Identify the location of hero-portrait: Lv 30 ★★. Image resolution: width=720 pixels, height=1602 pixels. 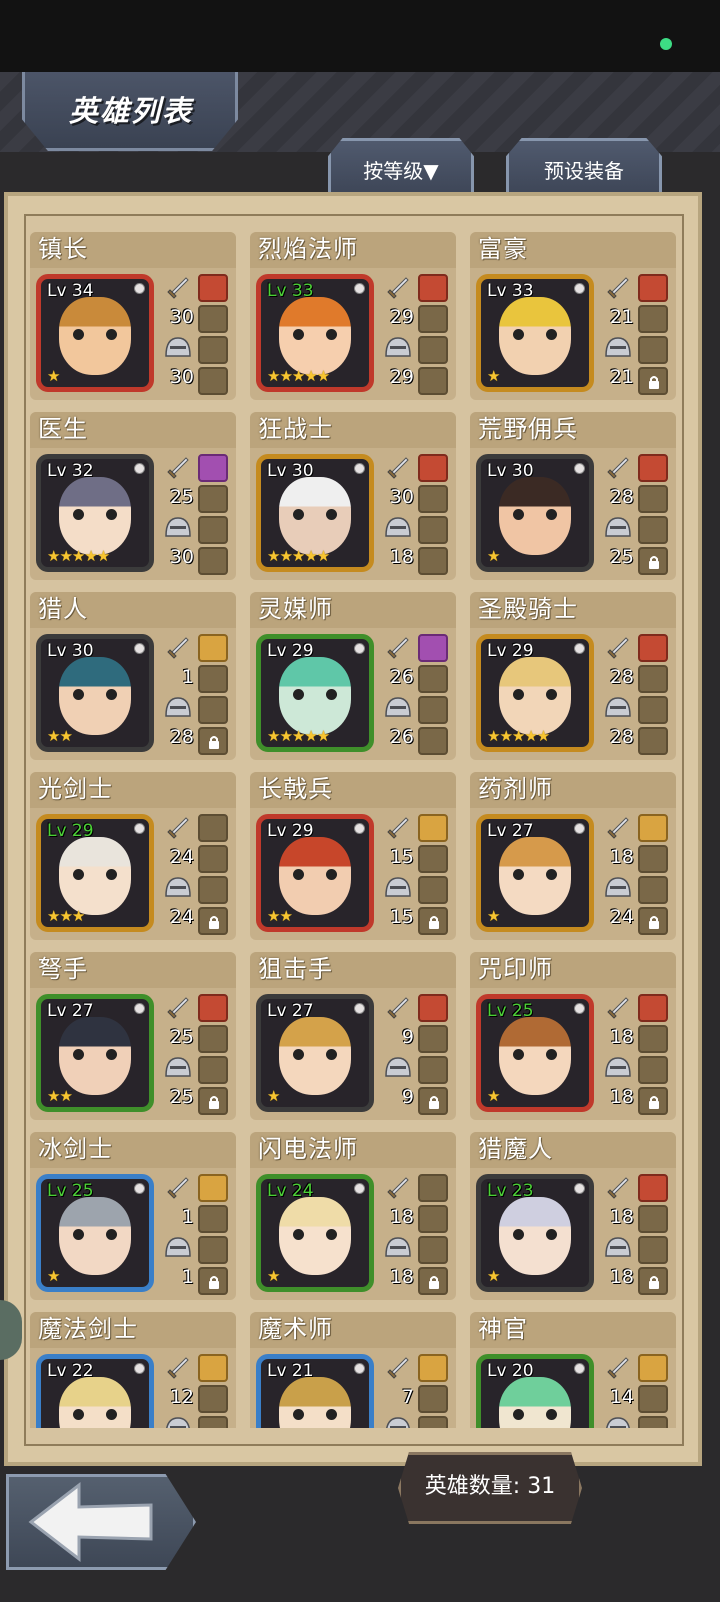
(95, 693).